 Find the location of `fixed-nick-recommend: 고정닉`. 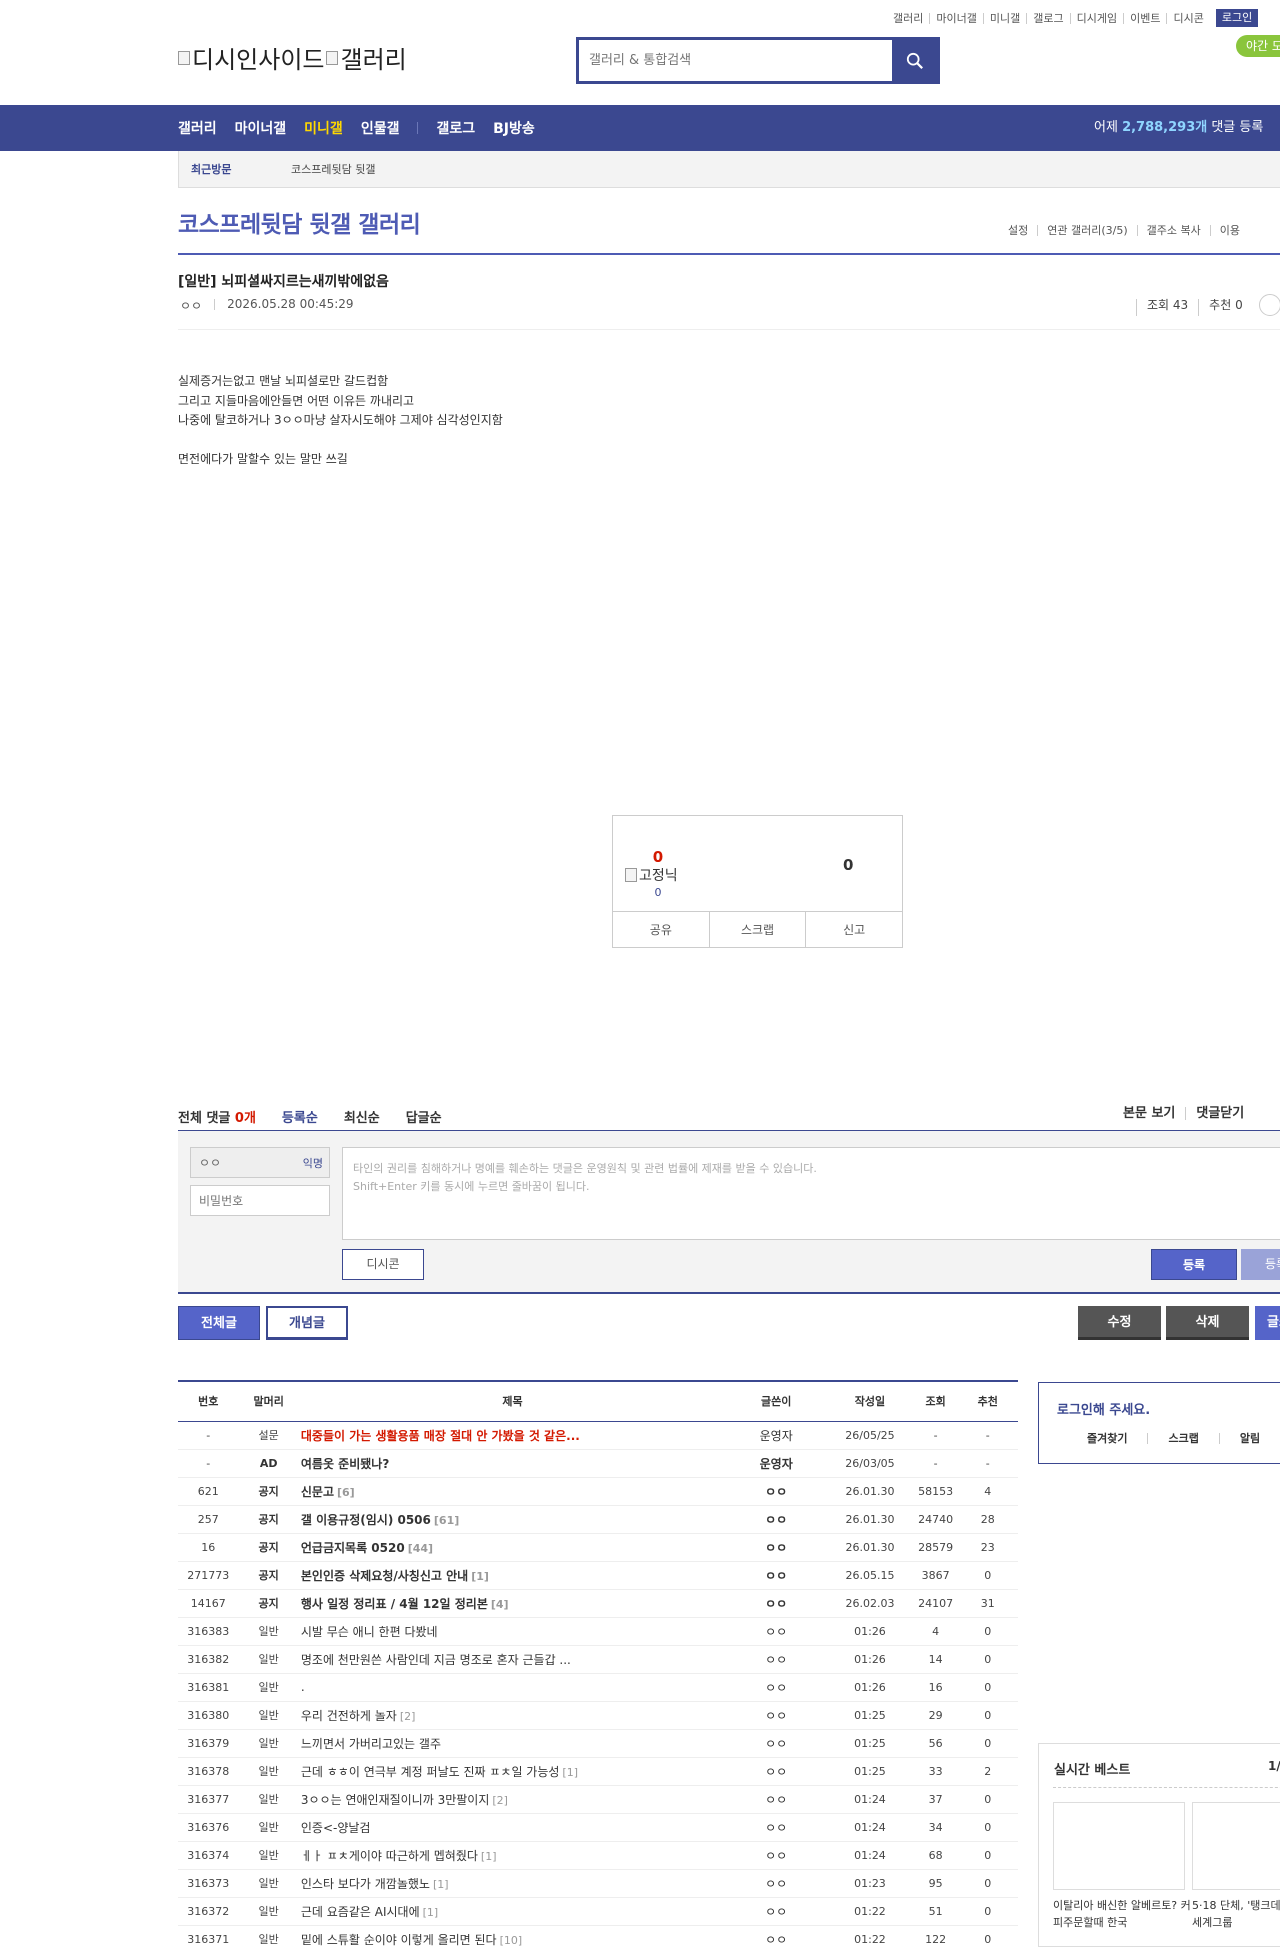

fixed-nick-recommend: 고정닉 is located at coordinates (651, 875).